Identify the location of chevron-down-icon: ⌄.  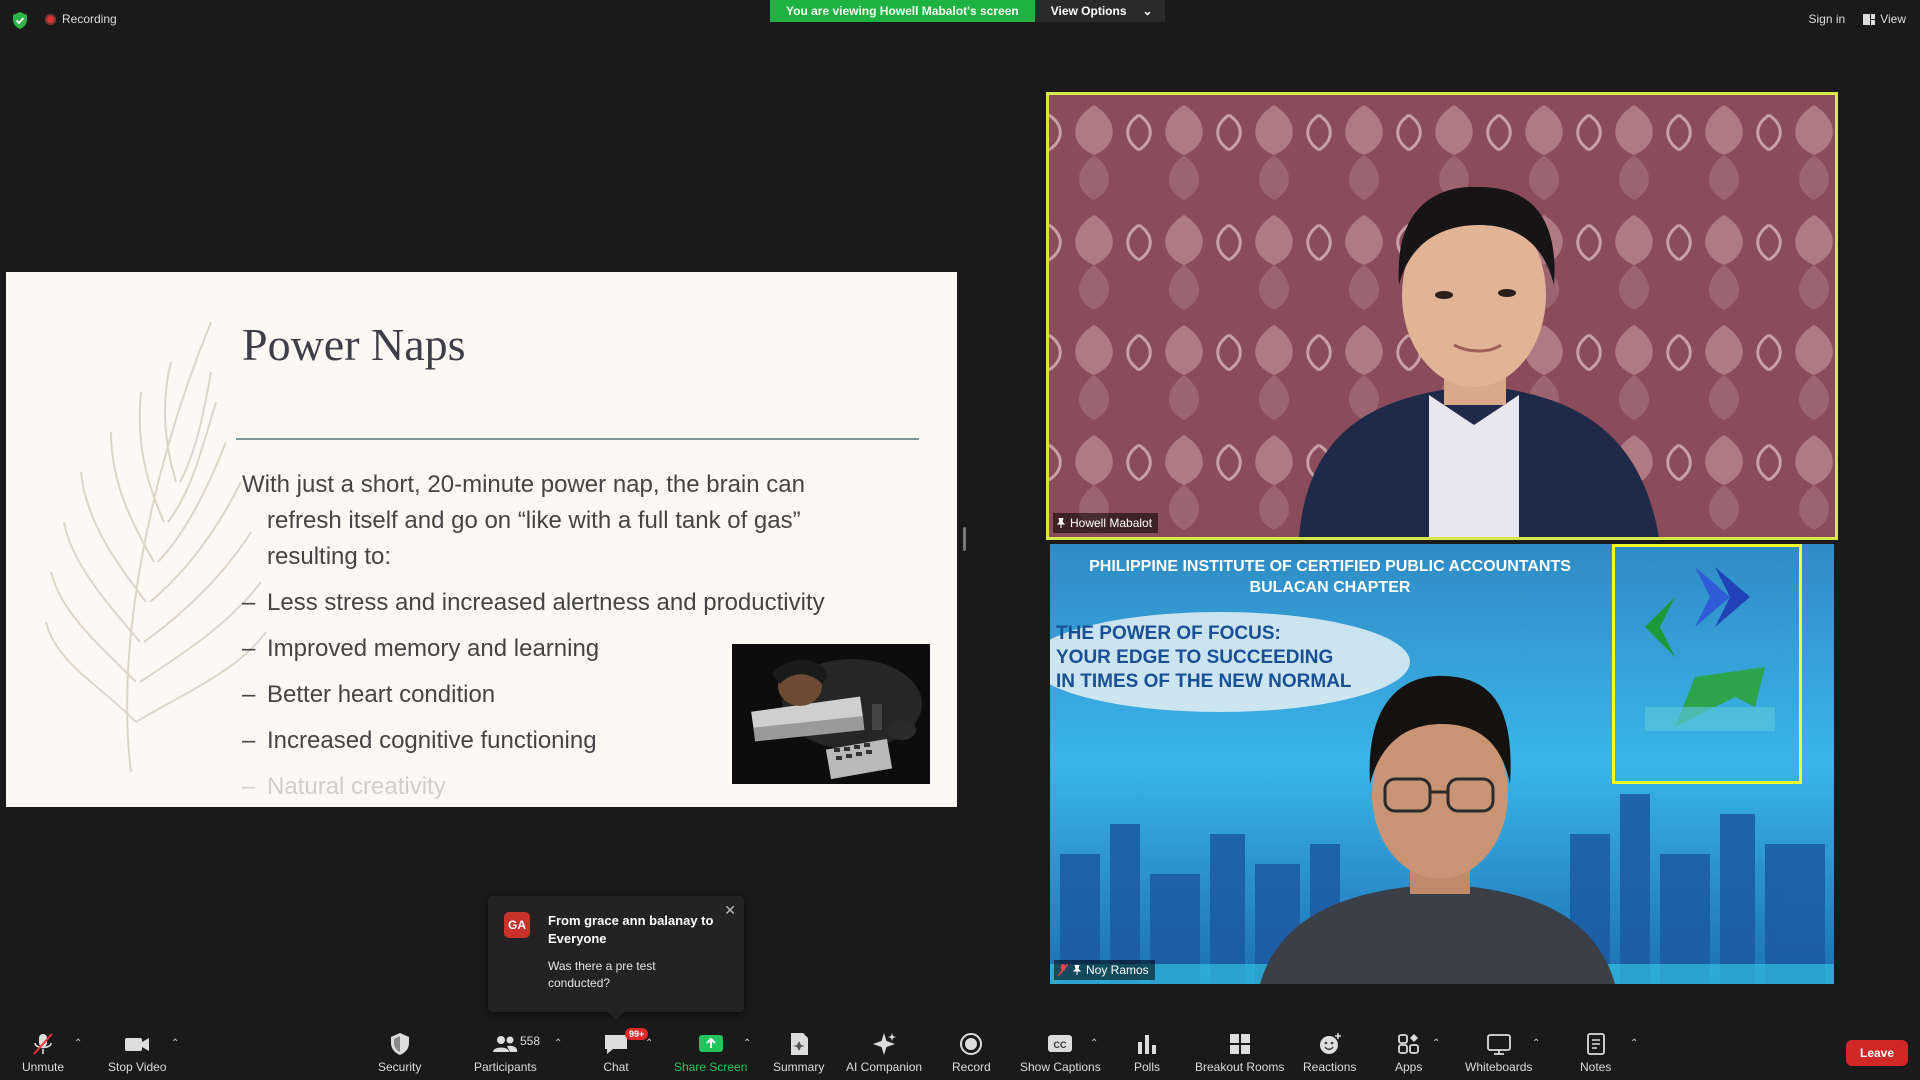
(1147, 11).